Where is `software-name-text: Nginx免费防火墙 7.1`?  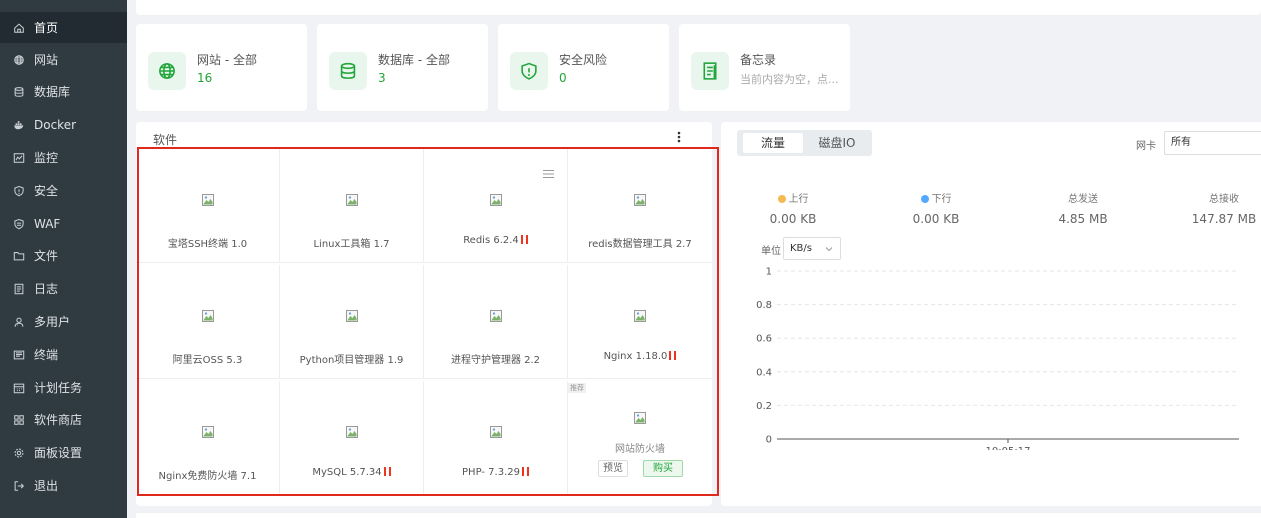 software-name-text: Nginx免费防火墙 7.1 is located at coordinates (207, 476).